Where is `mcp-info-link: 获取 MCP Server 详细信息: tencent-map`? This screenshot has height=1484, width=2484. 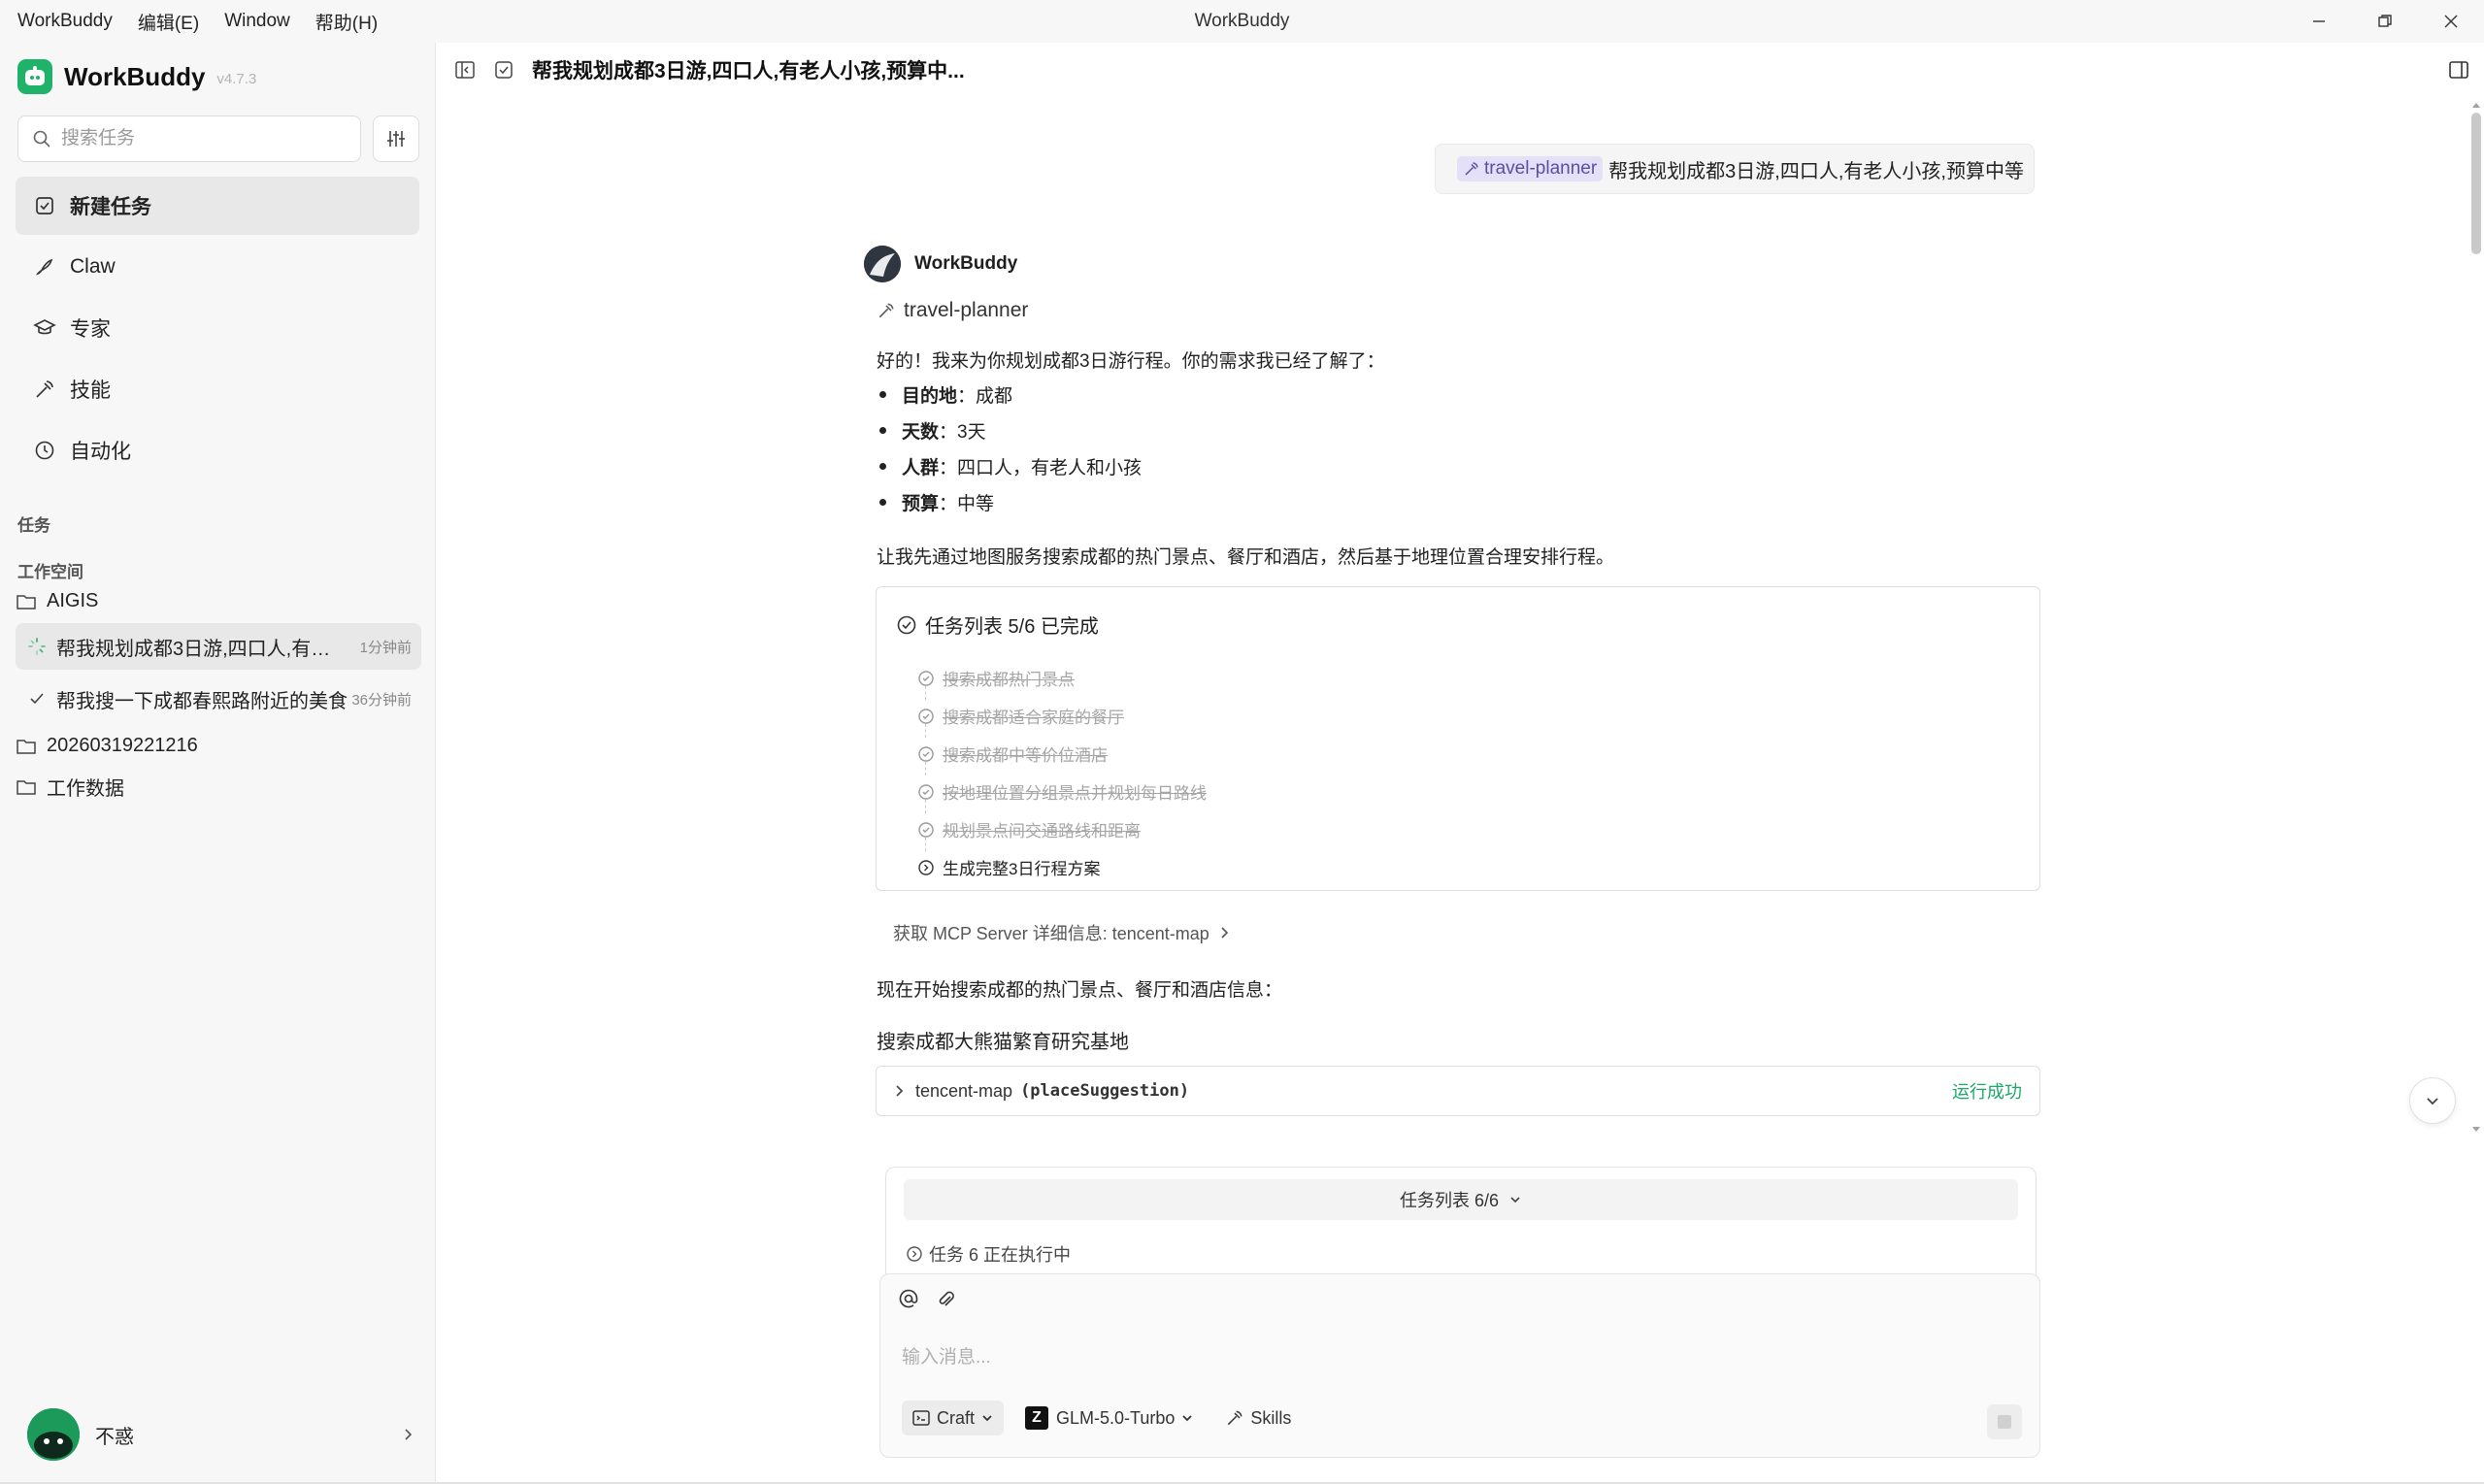
mcp-info-link: 获取 MCP Server 详细信息: tencent-map is located at coordinates (1062, 932).